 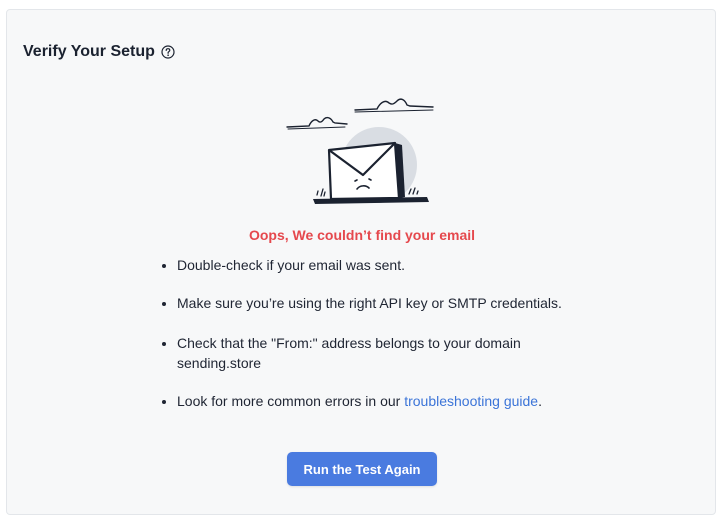 I want to click on tip-text: Double-check if your email was sent., so click(x=291, y=265).